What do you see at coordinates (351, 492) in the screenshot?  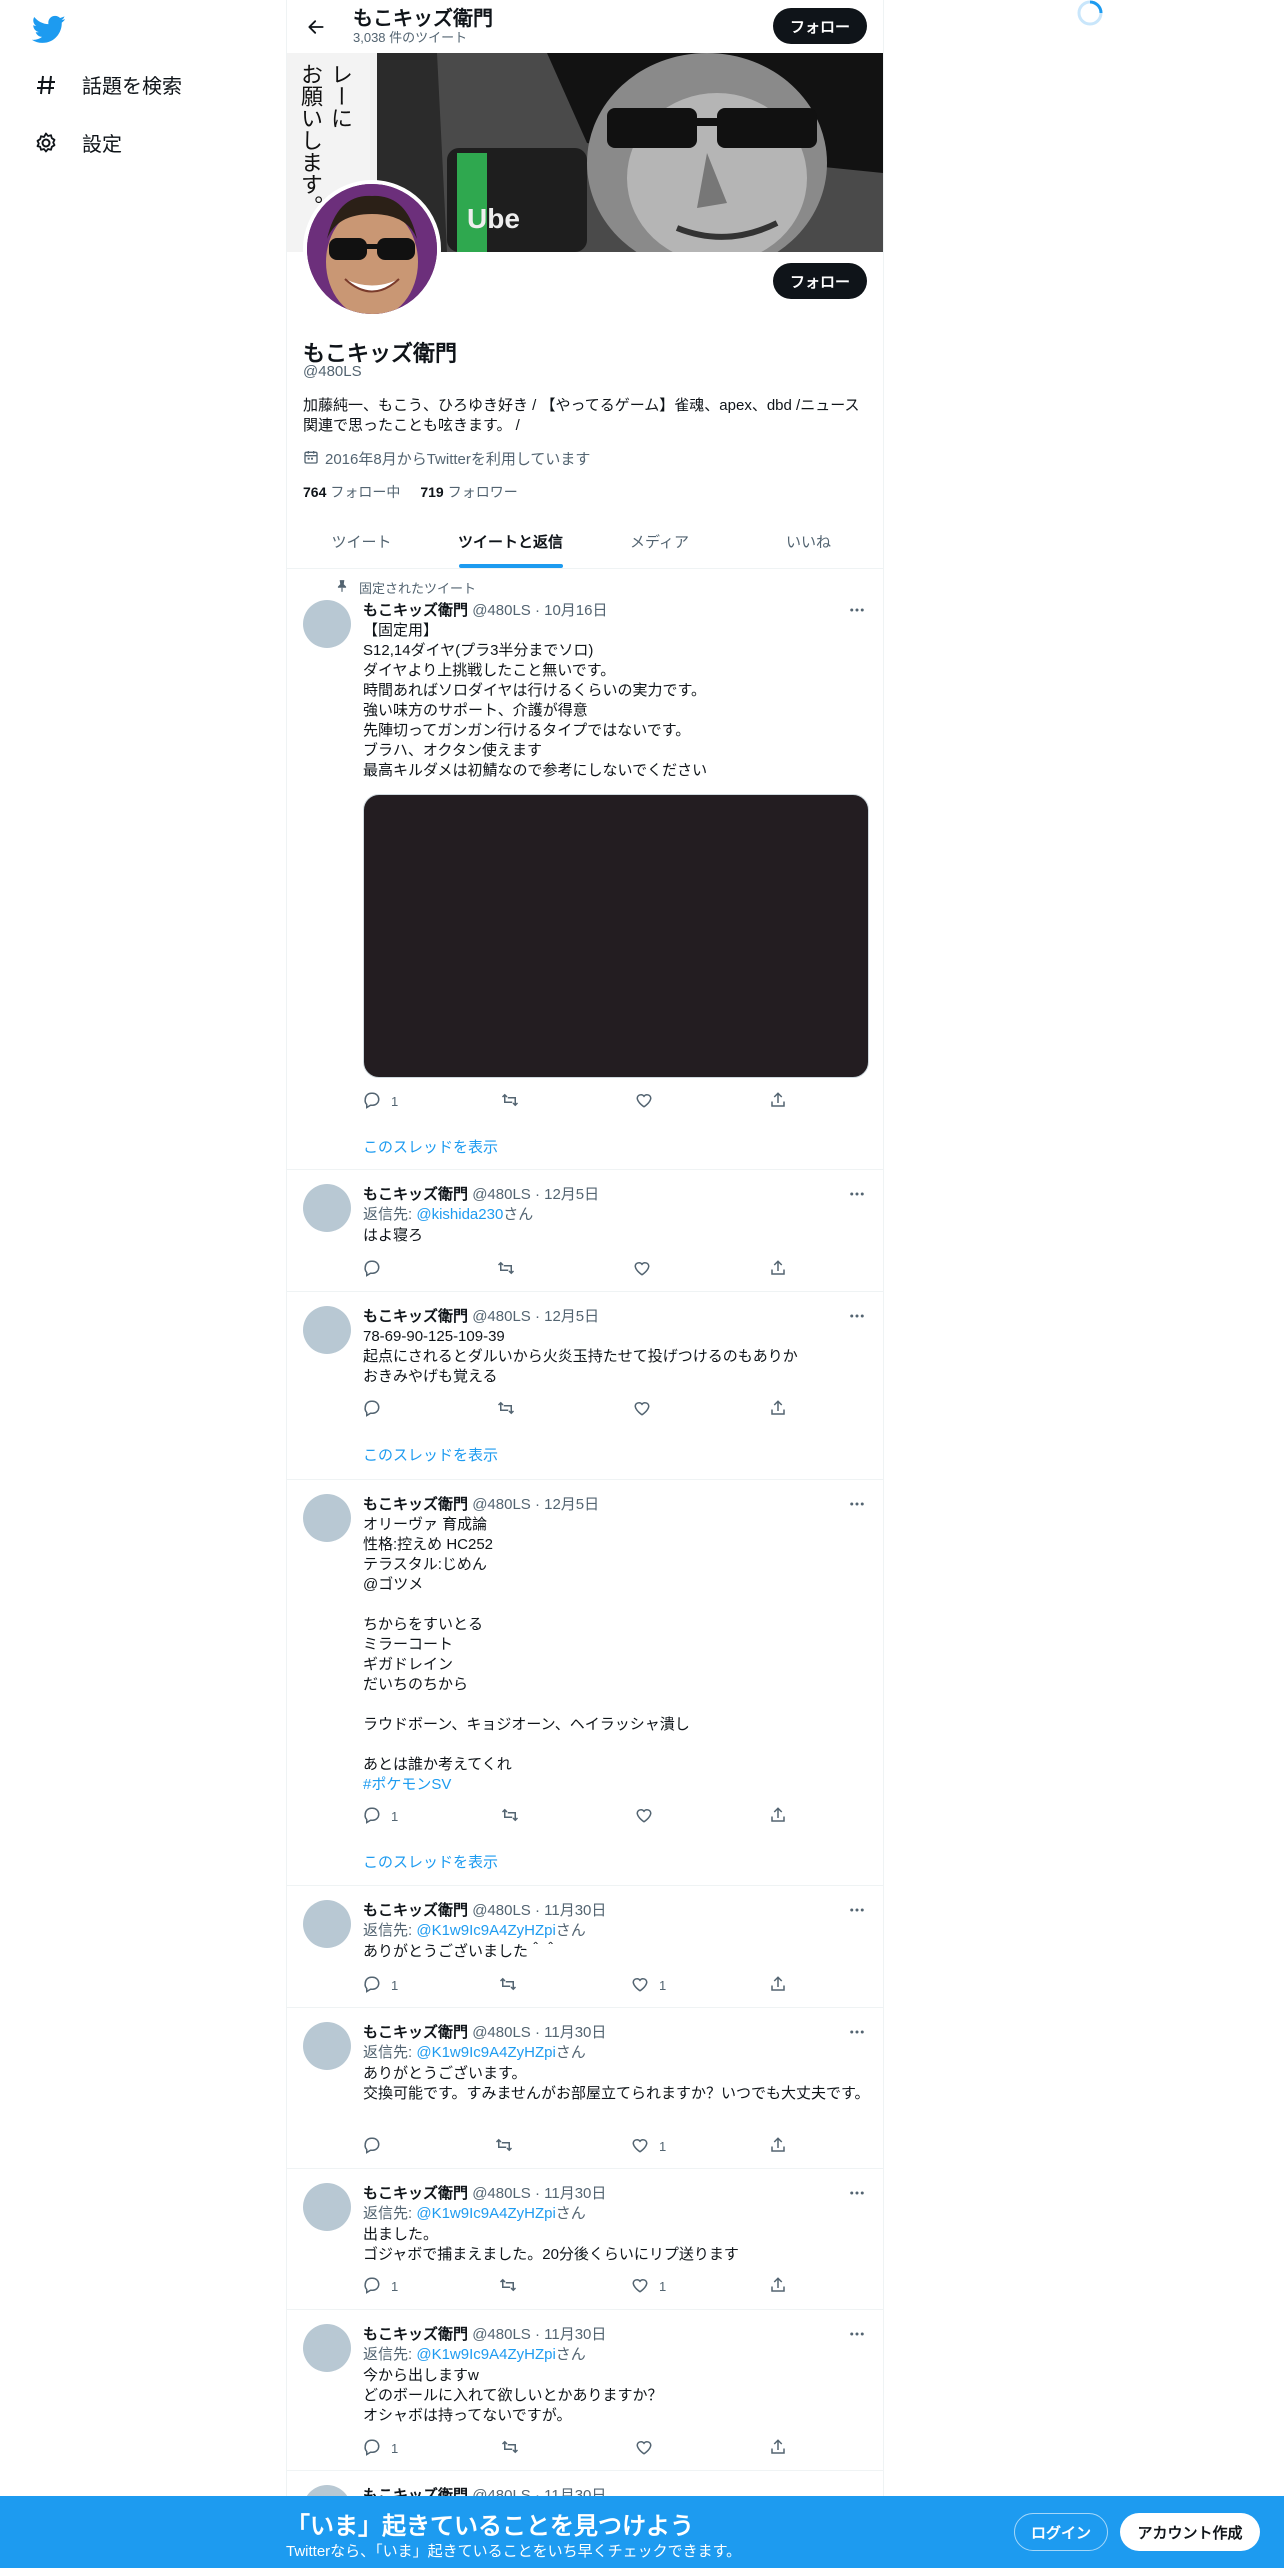 I see `following-link: 764 フォロー中` at bounding box center [351, 492].